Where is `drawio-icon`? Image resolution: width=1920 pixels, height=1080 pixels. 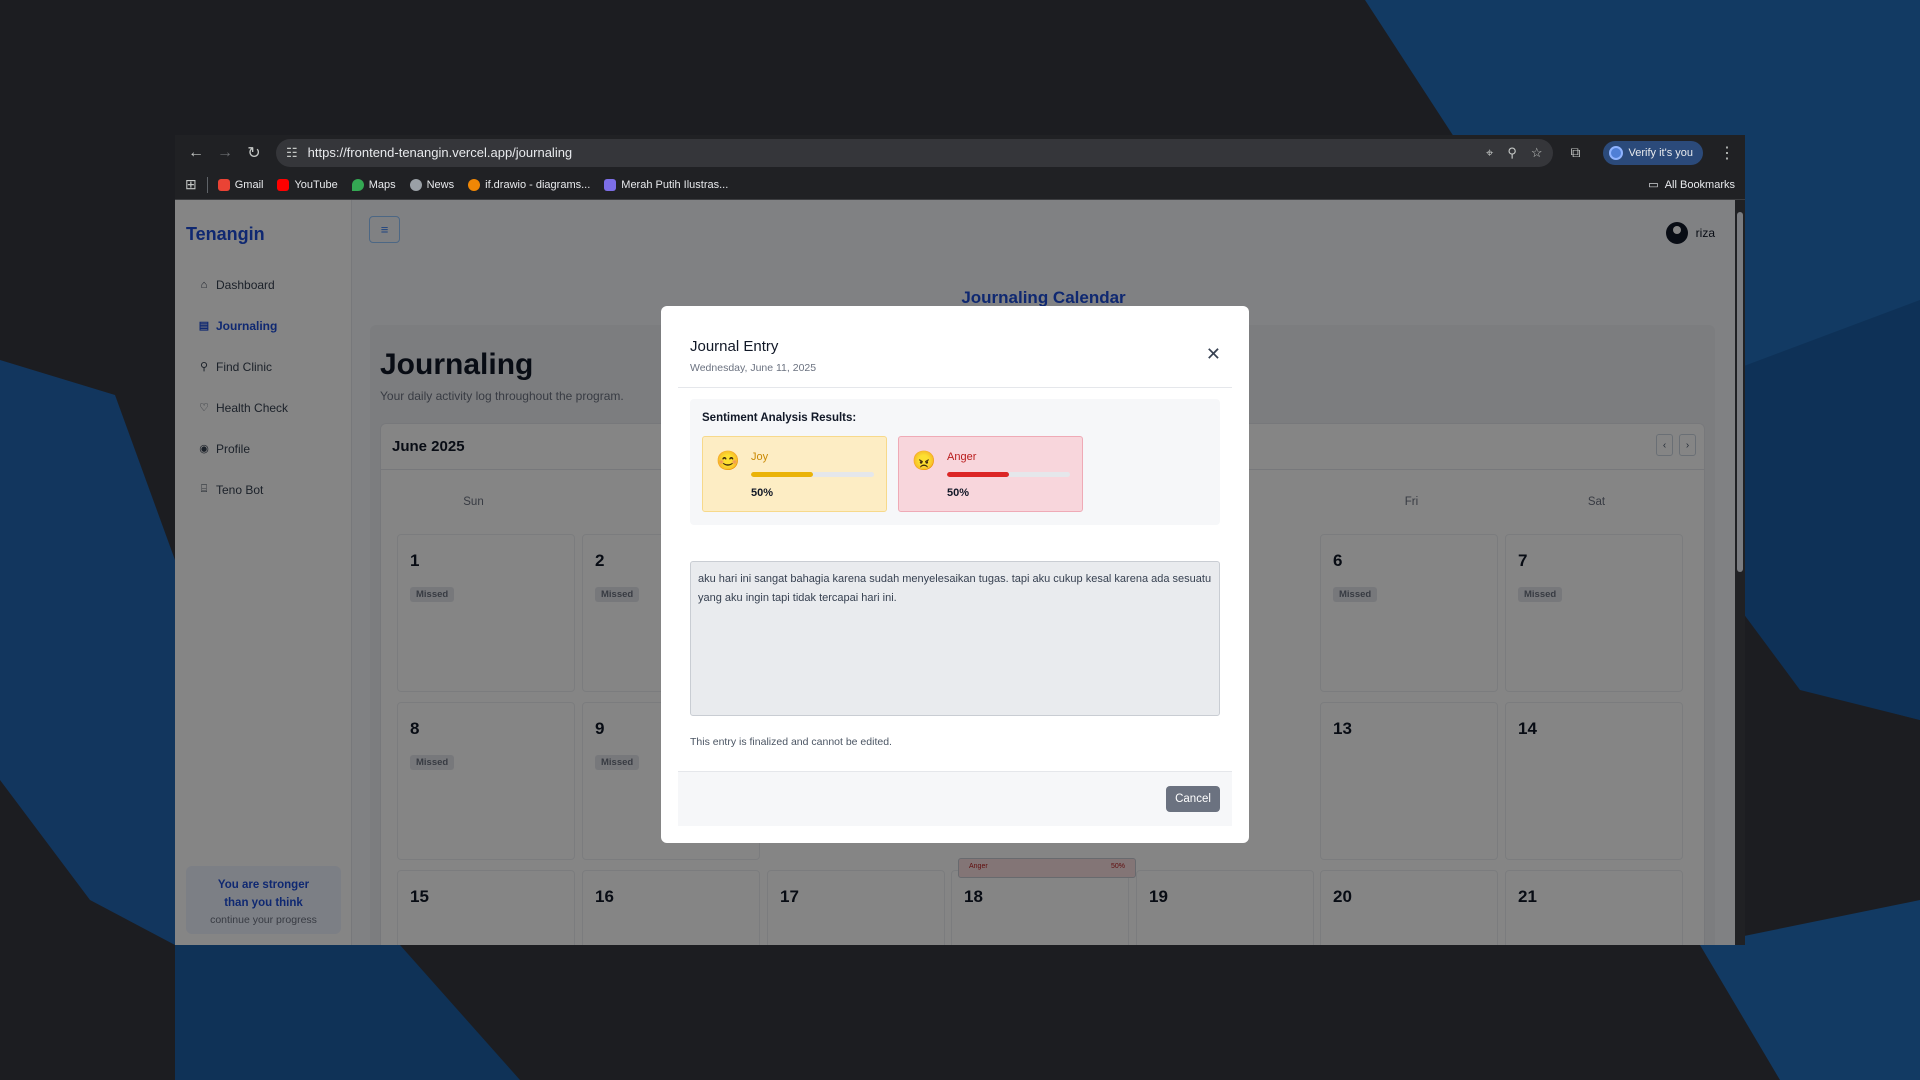
drawio-icon is located at coordinates (474, 184).